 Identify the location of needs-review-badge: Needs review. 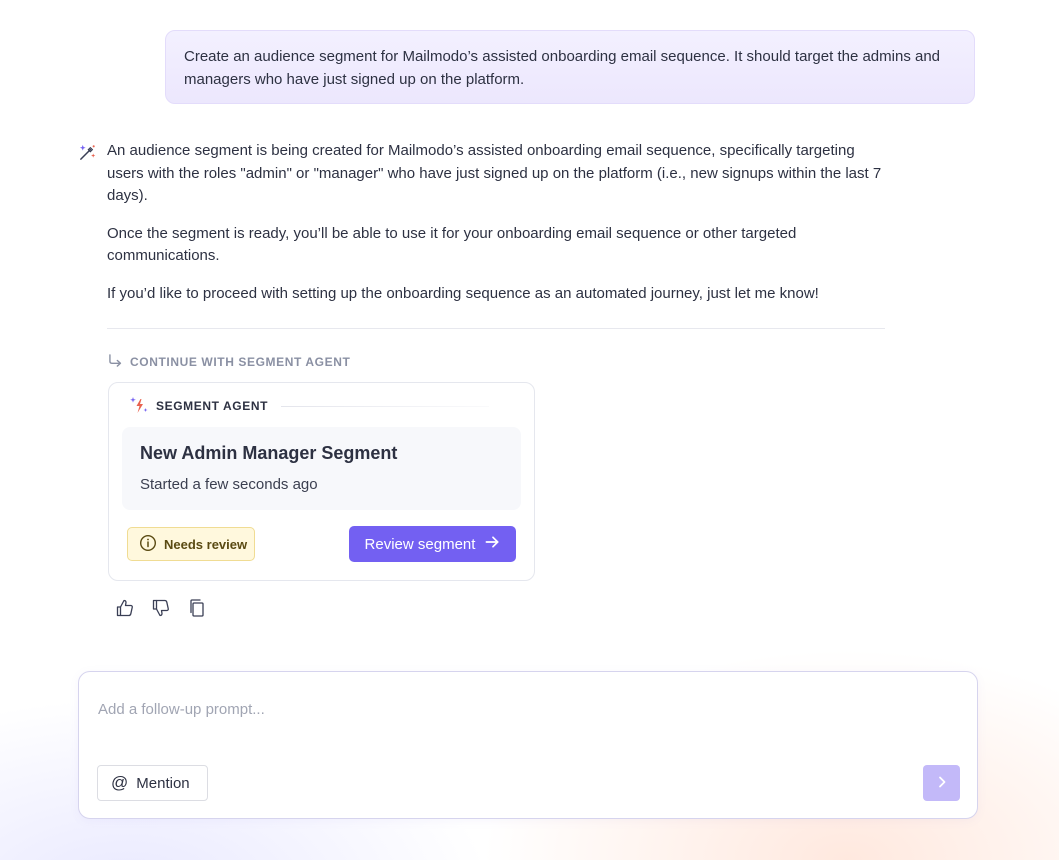
(191, 544).